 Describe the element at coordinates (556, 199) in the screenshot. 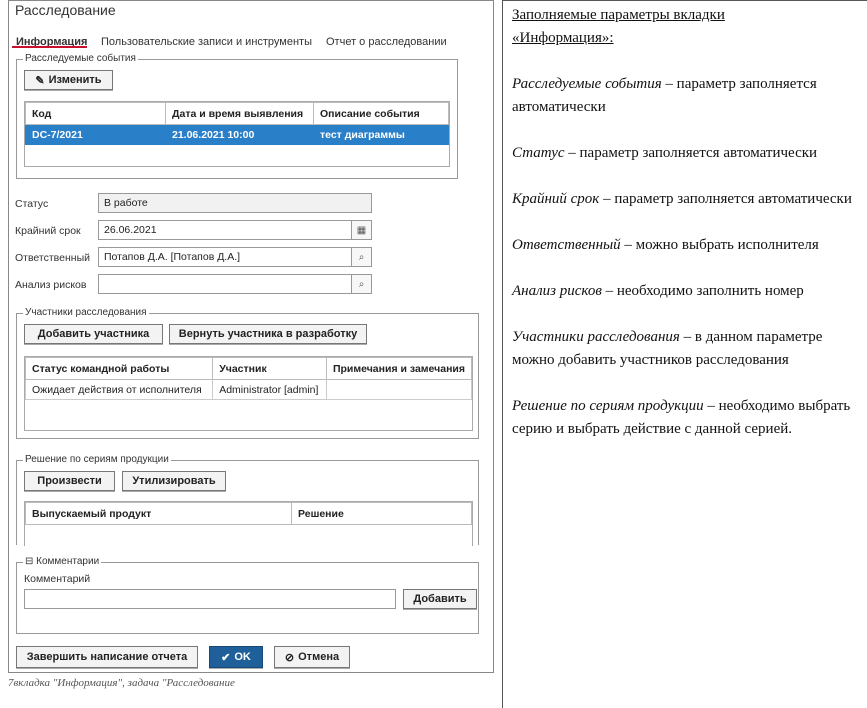

I see `description-term: Крайний срок` at that location.